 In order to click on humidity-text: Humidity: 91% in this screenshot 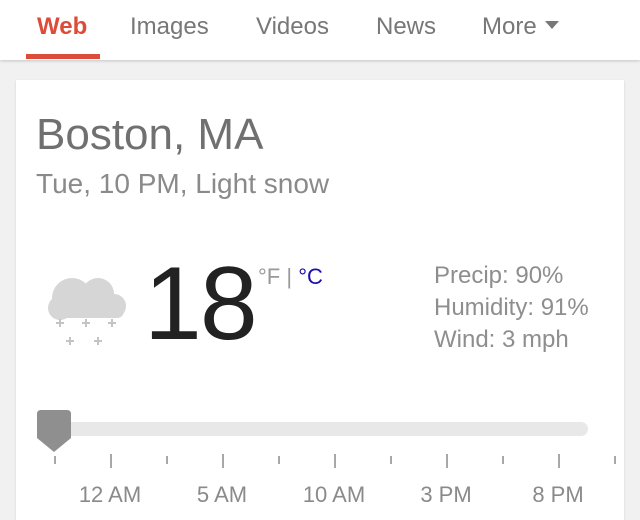, I will do `click(511, 307)`.